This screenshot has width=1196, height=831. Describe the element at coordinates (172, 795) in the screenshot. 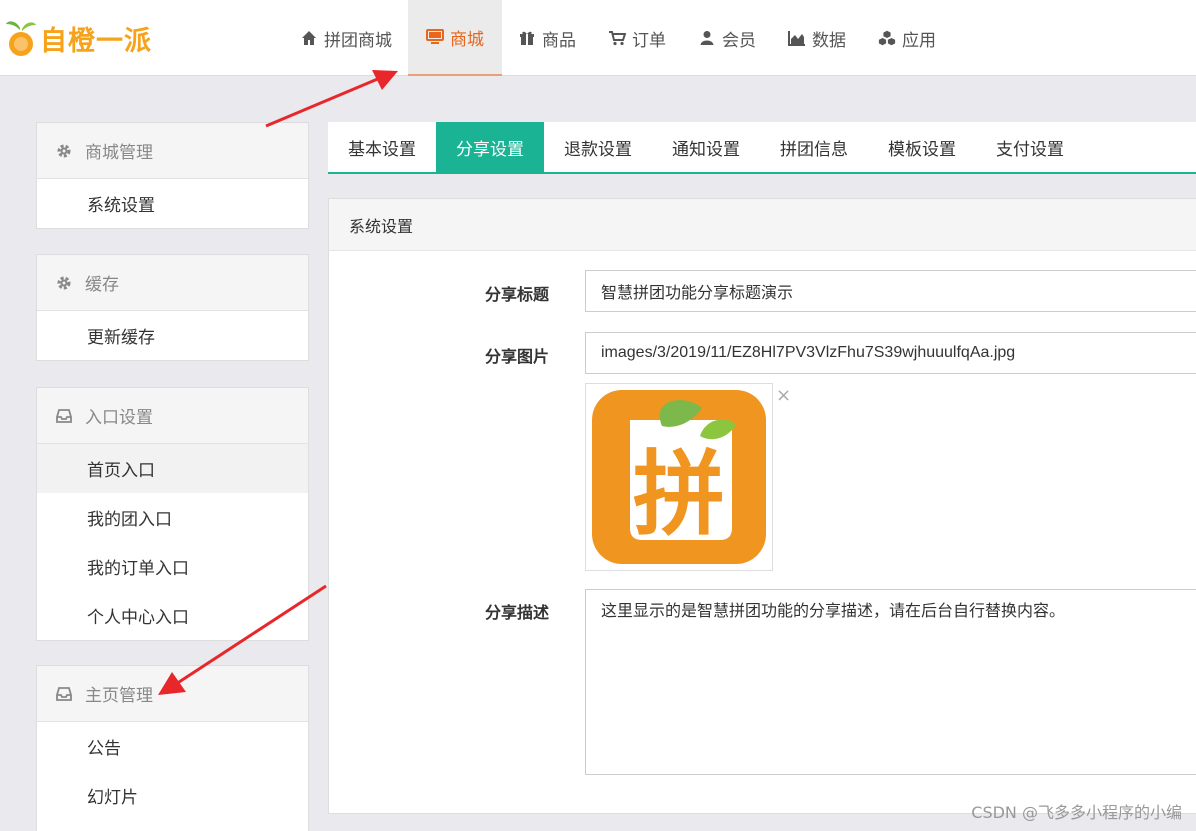

I see `sidebar-item-slideshow: 幻灯片` at that location.